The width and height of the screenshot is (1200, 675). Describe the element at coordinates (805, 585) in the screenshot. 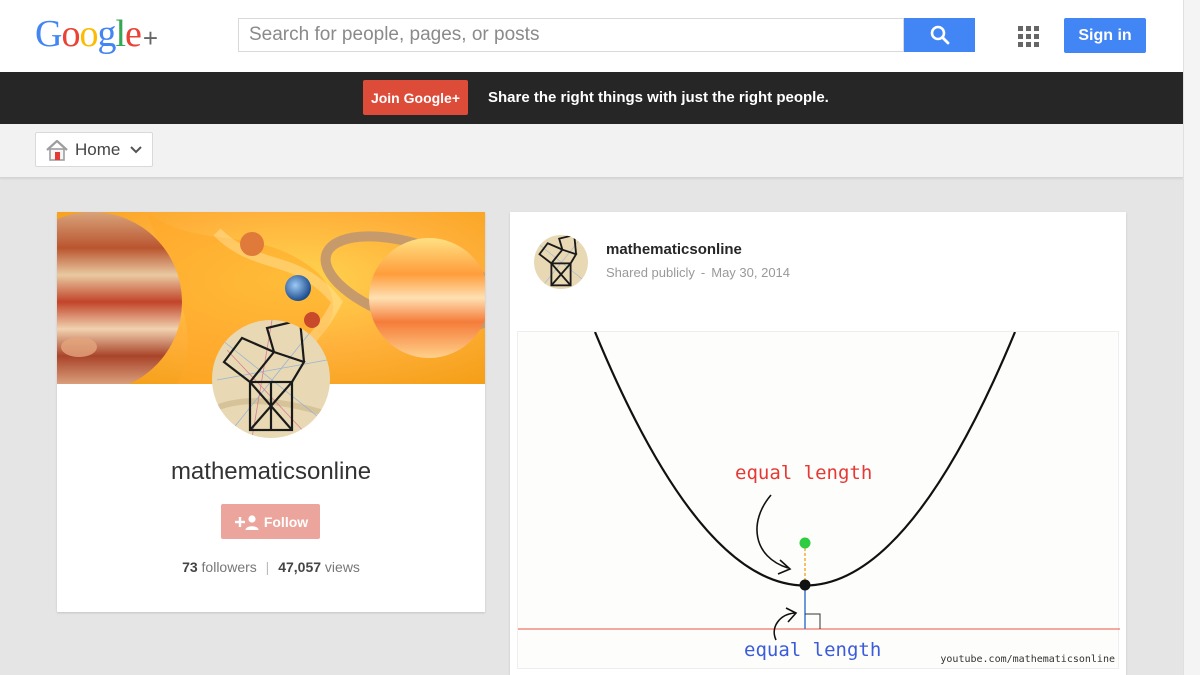

I see `vertex-point` at that location.